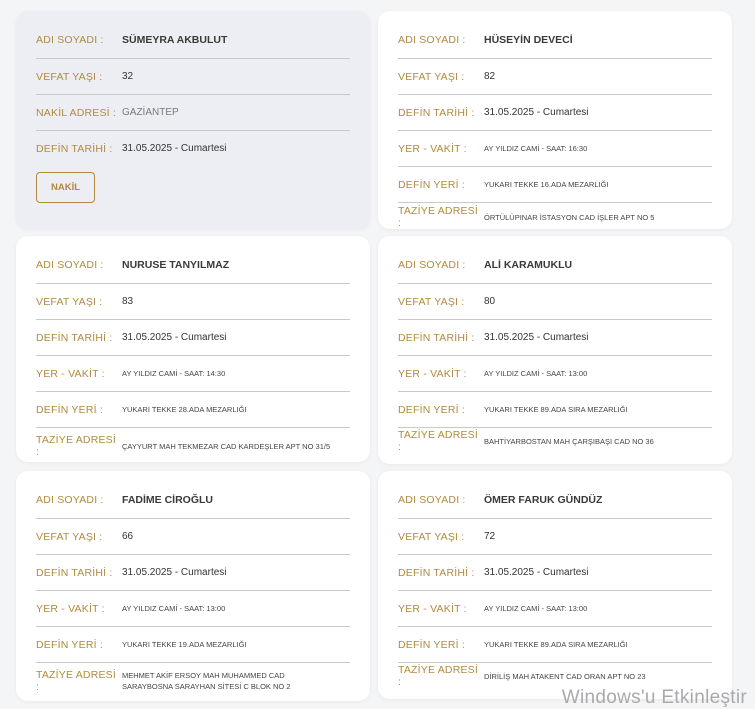 The image size is (755, 709). What do you see at coordinates (128, 536) in the screenshot?
I see `age-value: 66` at bounding box center [128, 536].